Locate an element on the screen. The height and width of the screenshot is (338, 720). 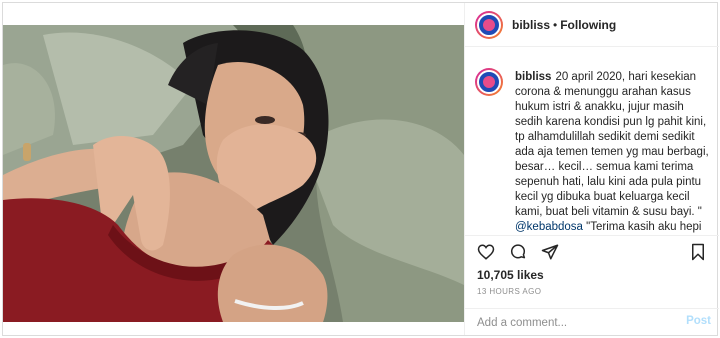
caption-username: bibliss is located at coordinates (533, 77).